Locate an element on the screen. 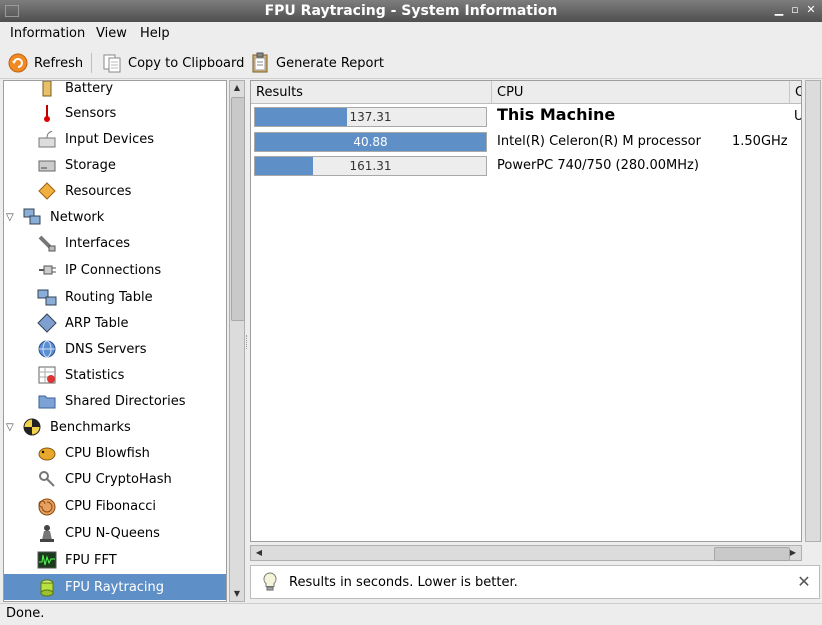 This screenshot has width=822, height=625. column-header-clock: C is located at coordinates (795, 92).